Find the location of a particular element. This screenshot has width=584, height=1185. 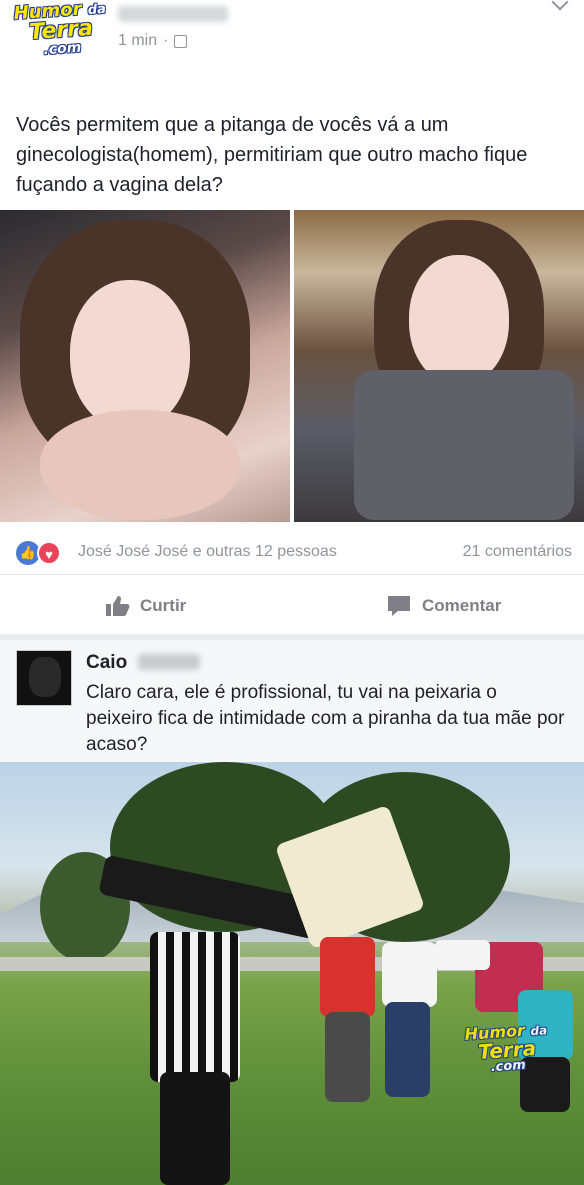

like-label: Curtir is located at coordinates (163, 605).